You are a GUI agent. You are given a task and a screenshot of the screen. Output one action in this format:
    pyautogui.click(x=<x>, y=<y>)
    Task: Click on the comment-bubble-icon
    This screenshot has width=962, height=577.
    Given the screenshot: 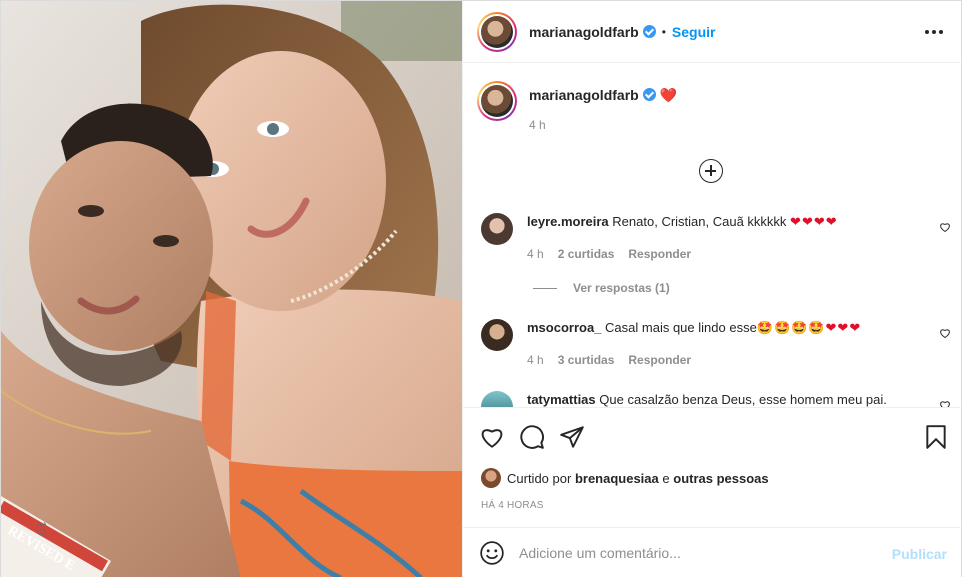 What is the action you would take?
    pyautogui.click(x=532, y=437)
    